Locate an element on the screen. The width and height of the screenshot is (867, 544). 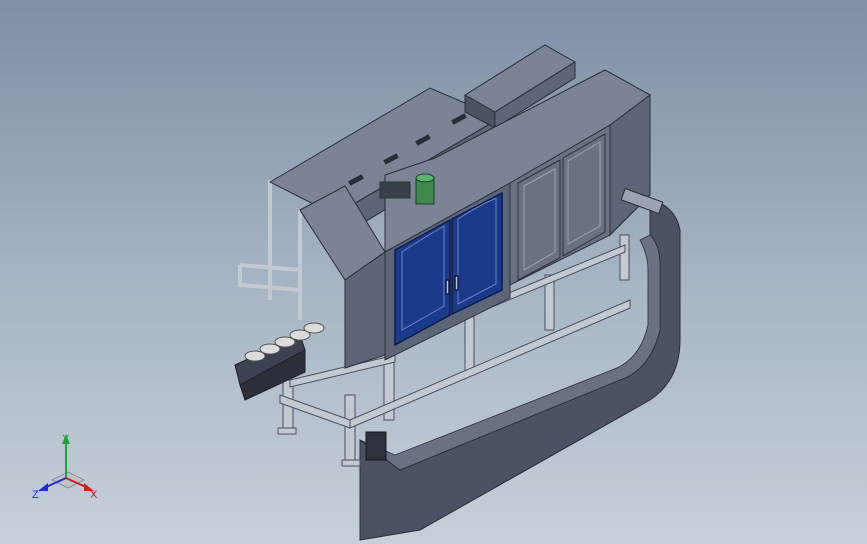
z-axis-label: Z is located at coordinates (35, 495).